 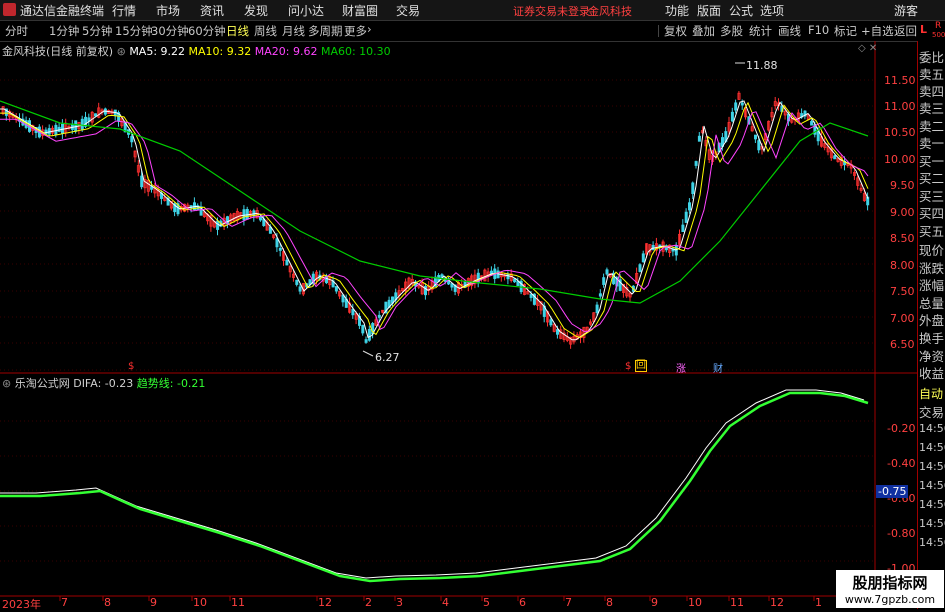 I want to click on menu-banmian: 版面, so click(x=709, y=10).